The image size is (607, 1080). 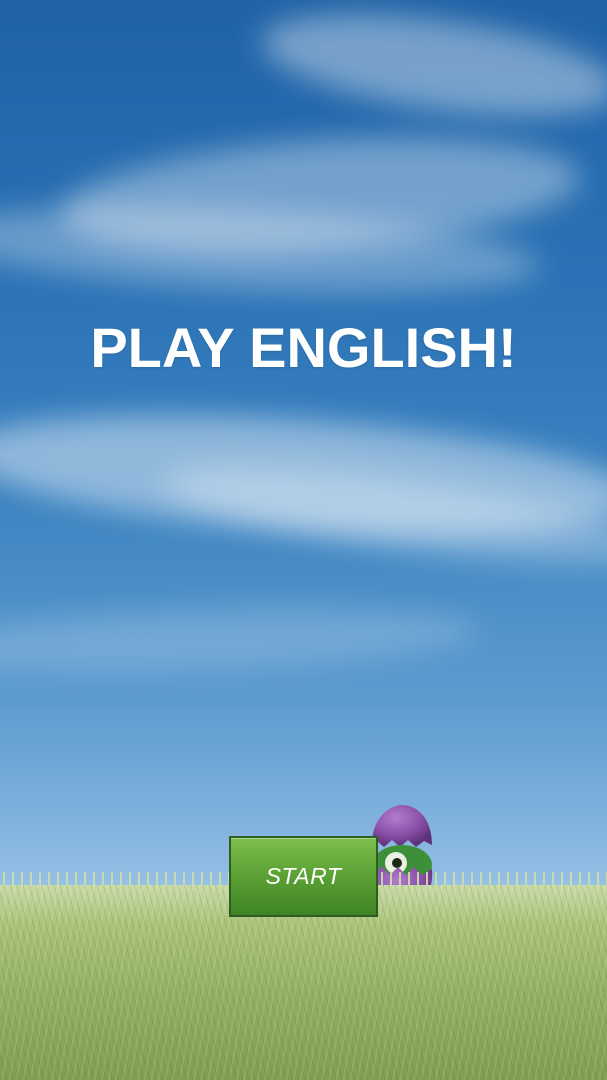 I want to click on start-button: START, so click(x=303, y=876).